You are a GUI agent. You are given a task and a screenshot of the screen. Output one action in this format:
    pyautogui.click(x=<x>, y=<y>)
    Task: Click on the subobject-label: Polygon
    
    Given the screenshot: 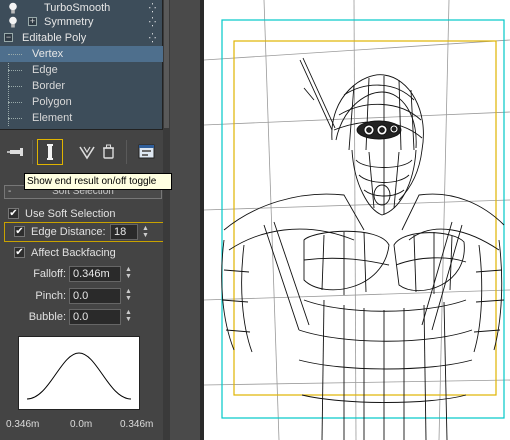 What is the action you would take?
    pyautogui.click(x=52, y=102)
    